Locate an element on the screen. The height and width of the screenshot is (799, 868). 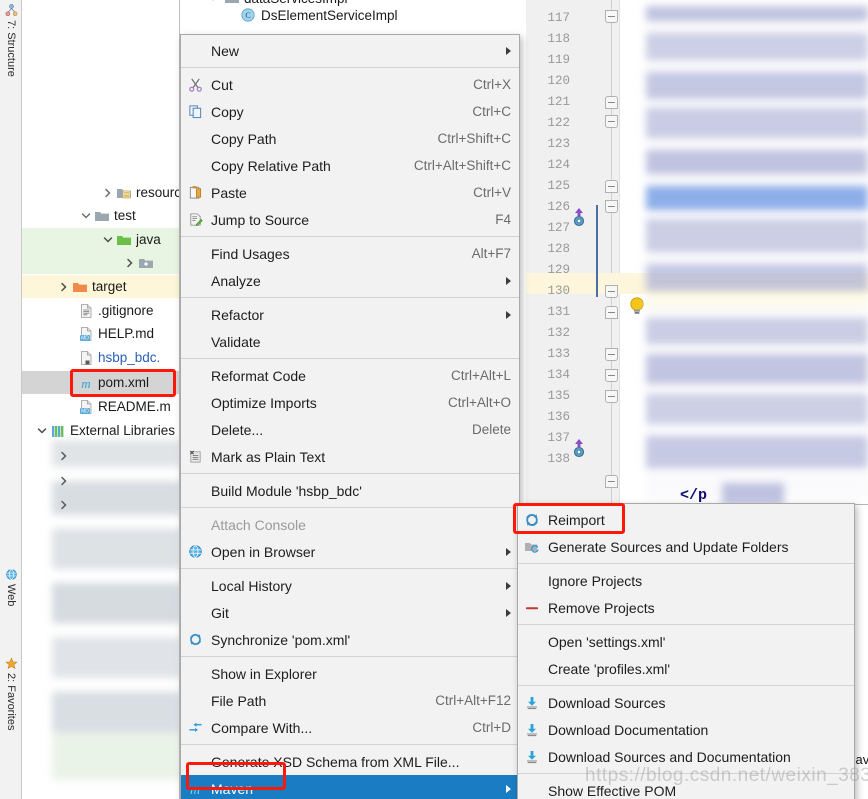
menu-item-analyze: Analyze is located at coordinates (350, 280).